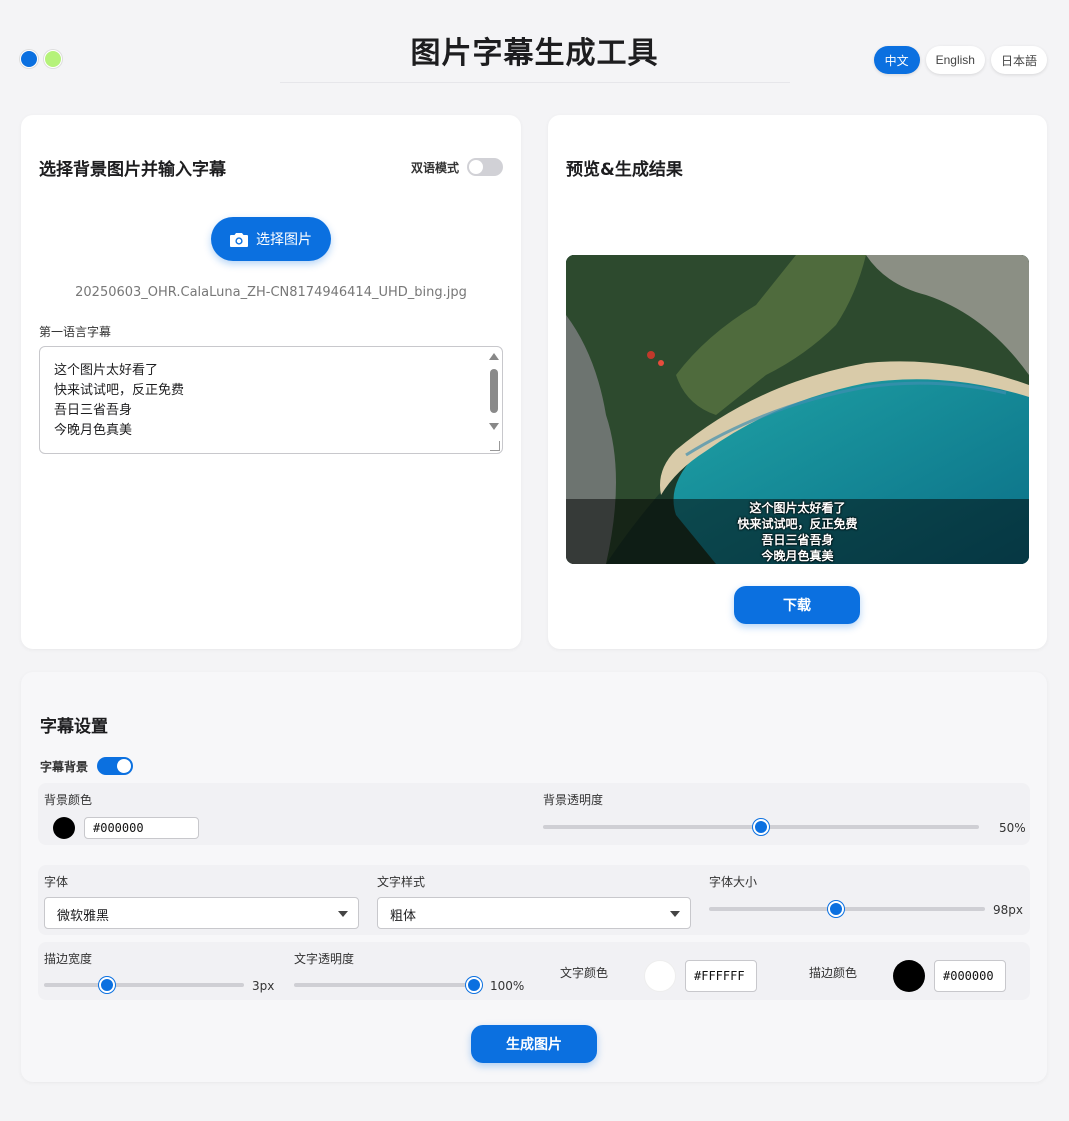 This screenshot has height=1121, width=1069. What do you see at coordinates (721, 976) in the screenshot?
I see `text-color-hex-input: #FFFFFF` at bounding box center [721, 976].